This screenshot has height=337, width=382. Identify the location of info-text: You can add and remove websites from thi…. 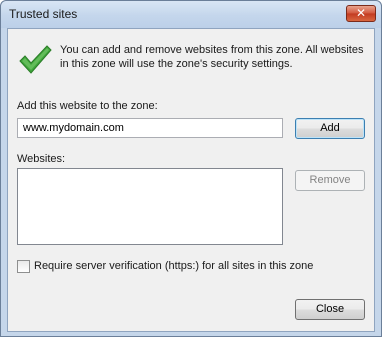
(212, 57).